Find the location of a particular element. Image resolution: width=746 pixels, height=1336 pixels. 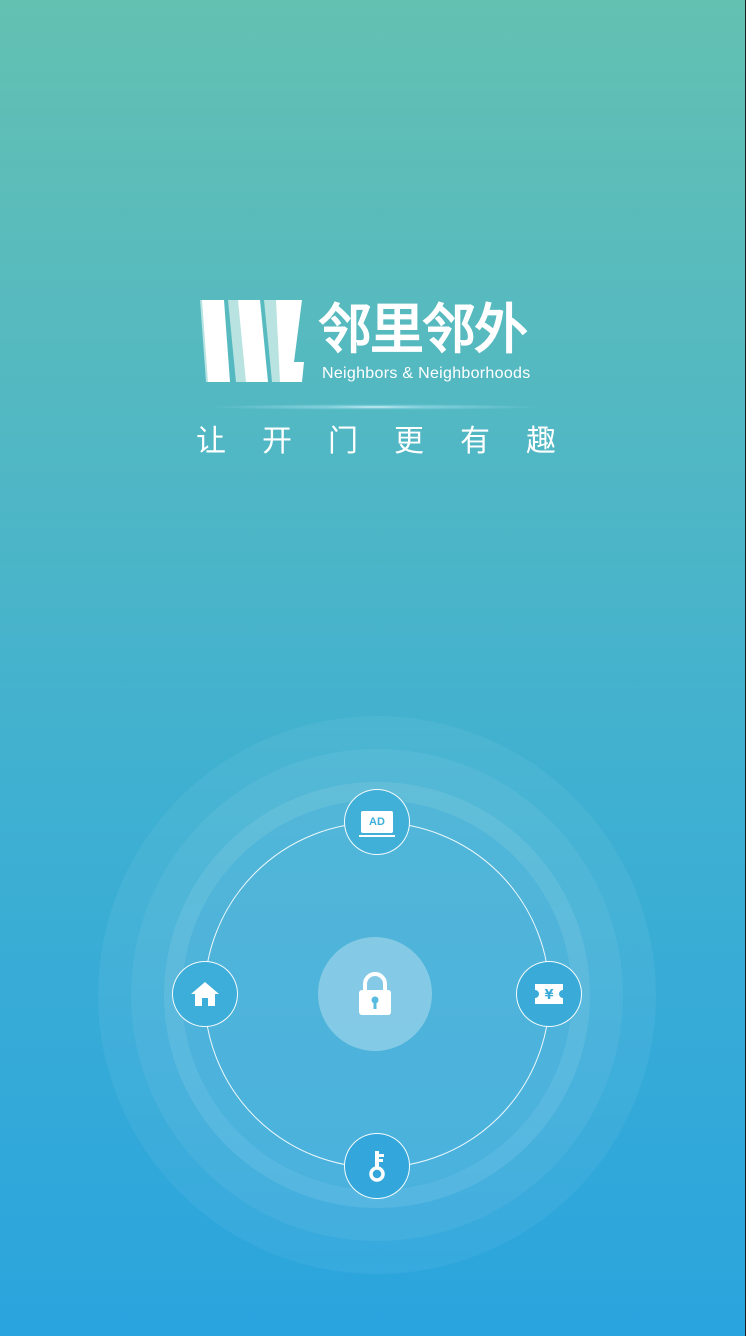

home-icon is located at coordinates (205, 994).